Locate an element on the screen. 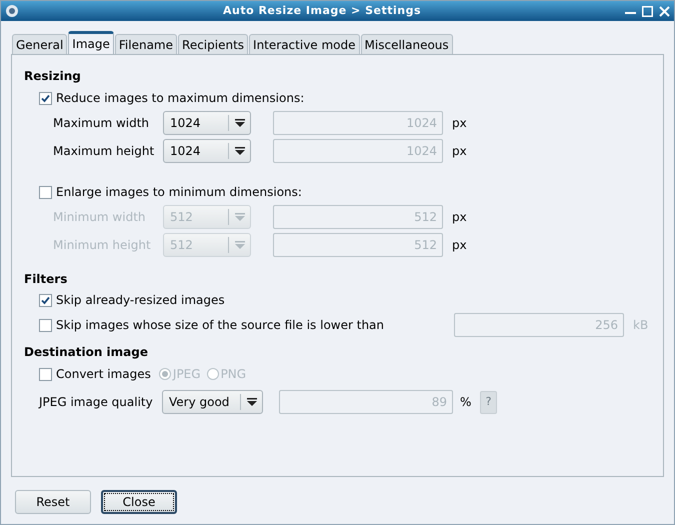  field-label: Minimum height is located at coordinates (102, 245).